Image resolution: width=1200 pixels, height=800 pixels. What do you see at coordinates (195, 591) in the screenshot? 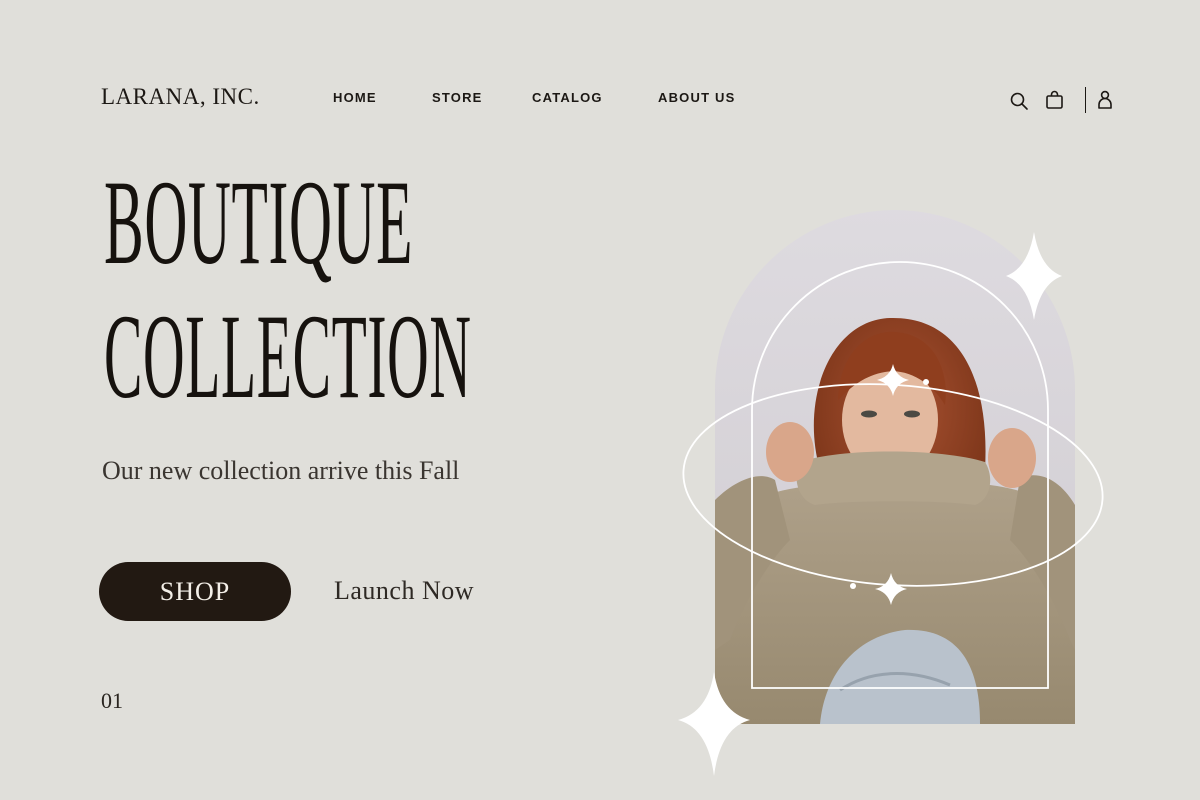
I see `shop-button: SHOP` at bounding box center [195, 591].